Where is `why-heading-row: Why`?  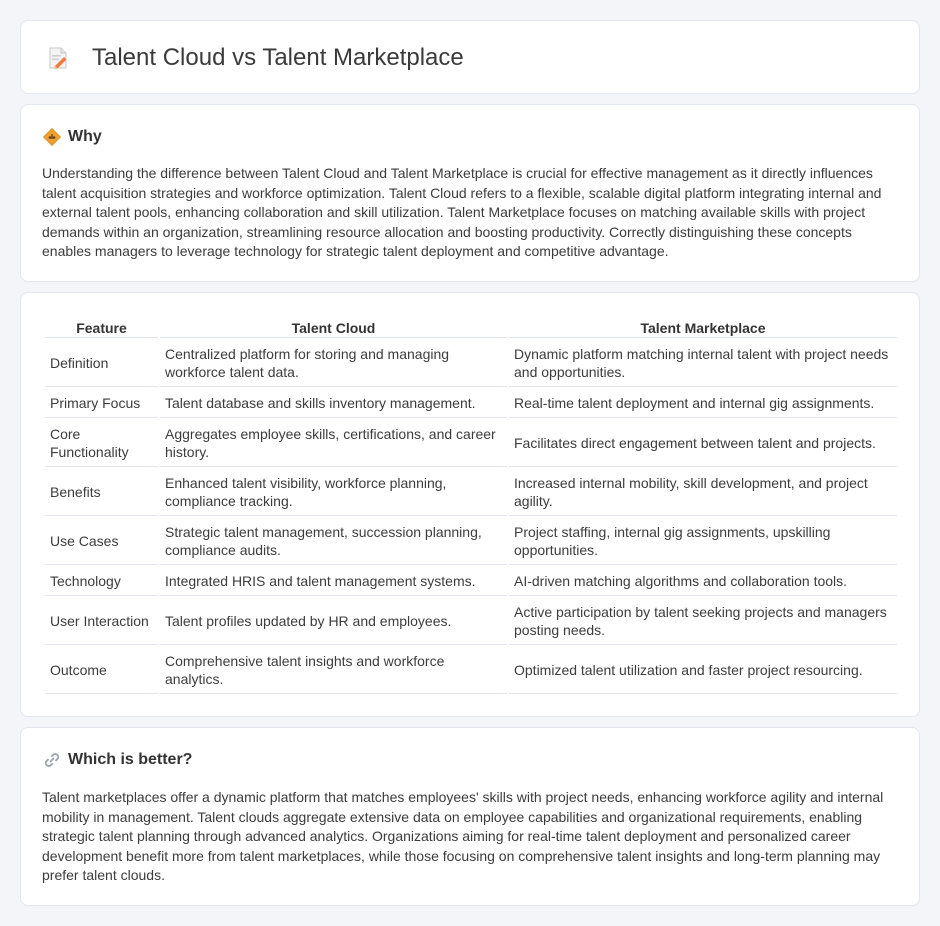 why-heading-row: Why is located at coordinates (72, 137).